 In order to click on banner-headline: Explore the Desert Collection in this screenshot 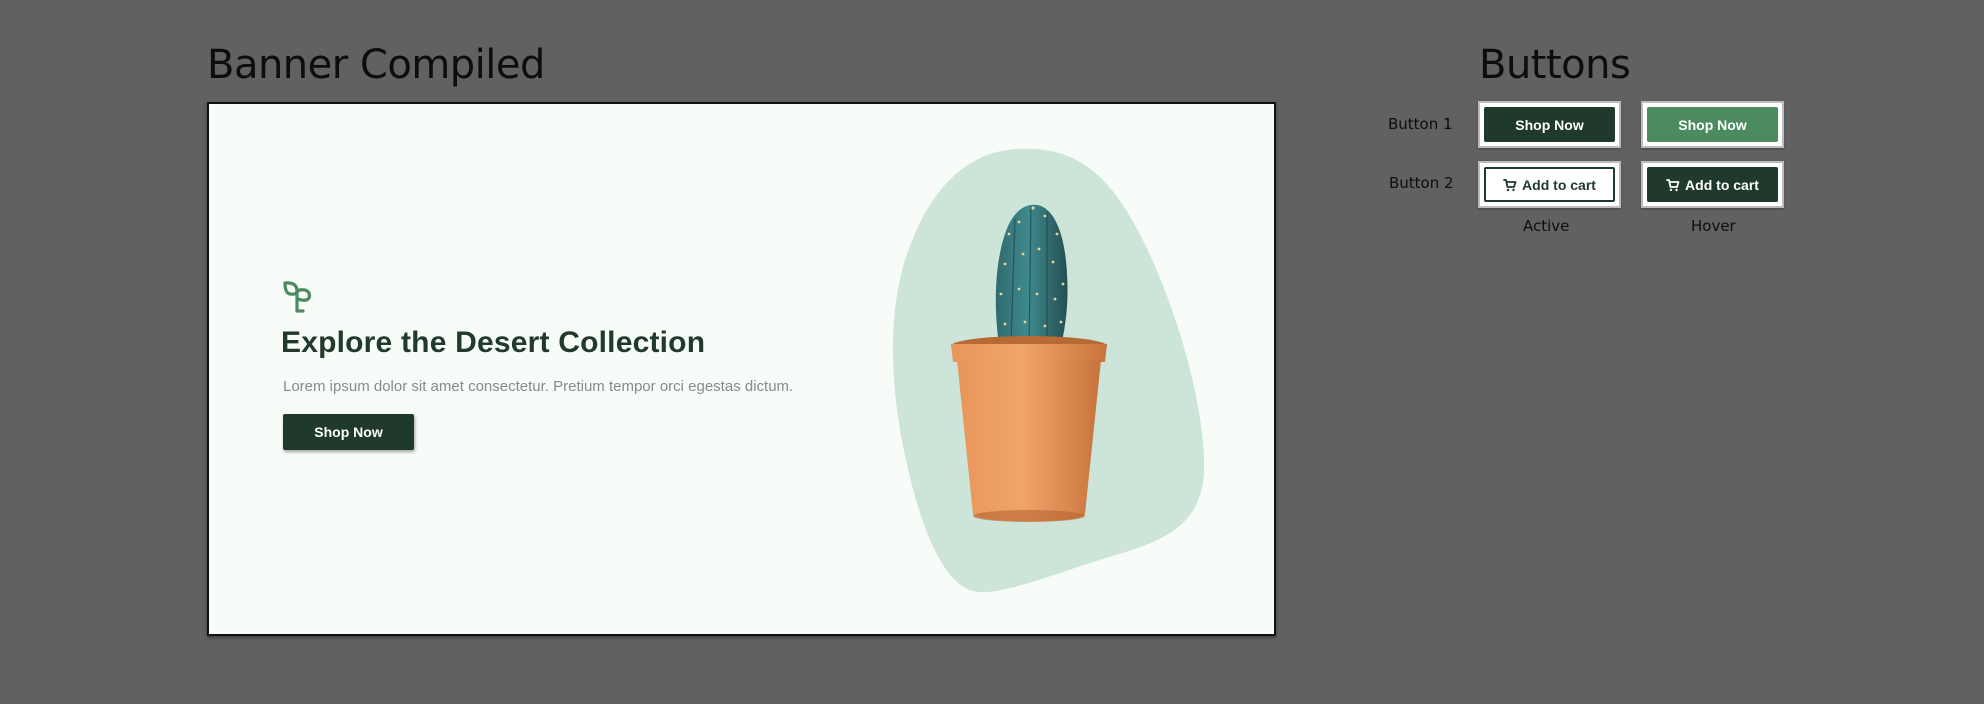, I will do `click(493, 342)`.